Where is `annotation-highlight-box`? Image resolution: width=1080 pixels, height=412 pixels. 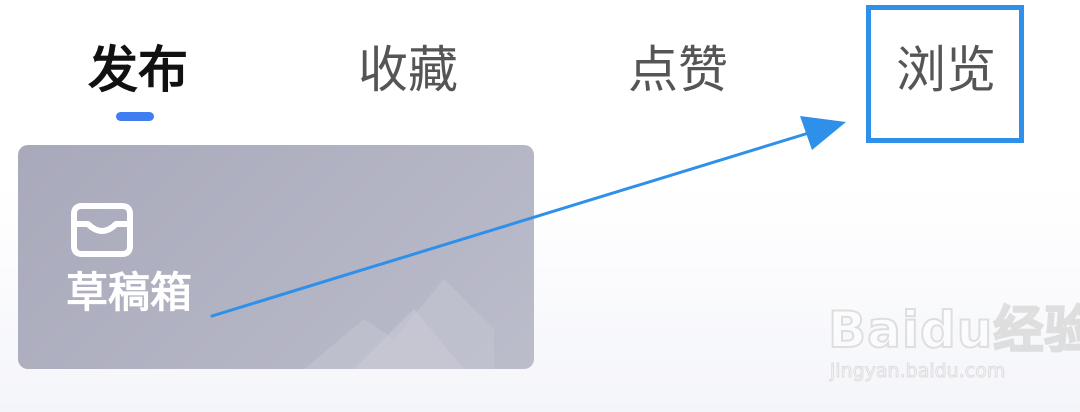 annotation-highlight-box is located at coordinates (945, 74).